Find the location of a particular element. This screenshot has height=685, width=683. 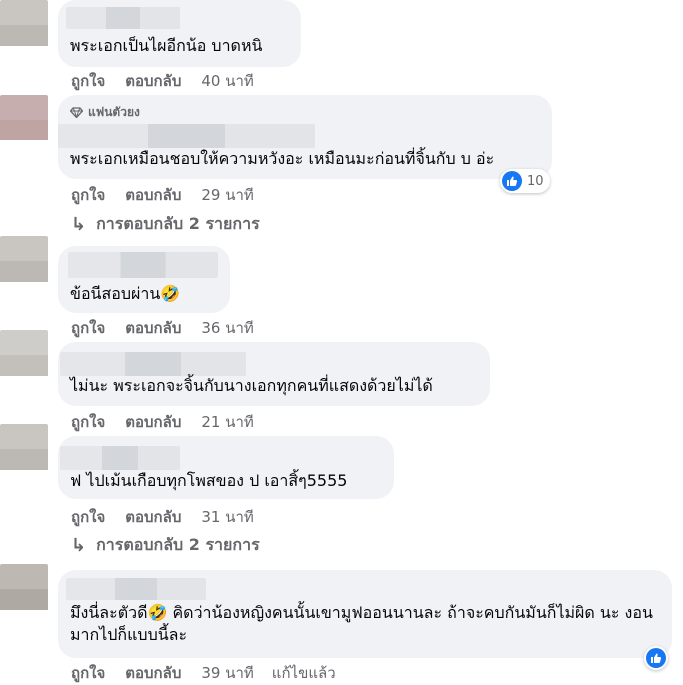

comment-text: ฟ ไปเม้นเกือบทุกโพสของ ป เอาสิ้ๆ5555 is located at coordinates (209, 480).